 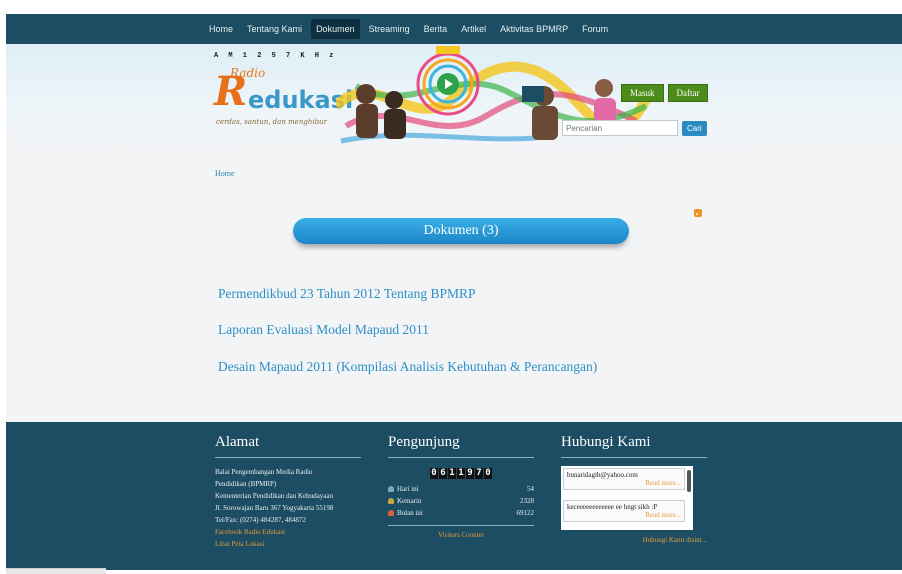 I want to click on shout-text: keceeeeeeeeeeee ee bngt sikh :P, so click(x=612, y=507).